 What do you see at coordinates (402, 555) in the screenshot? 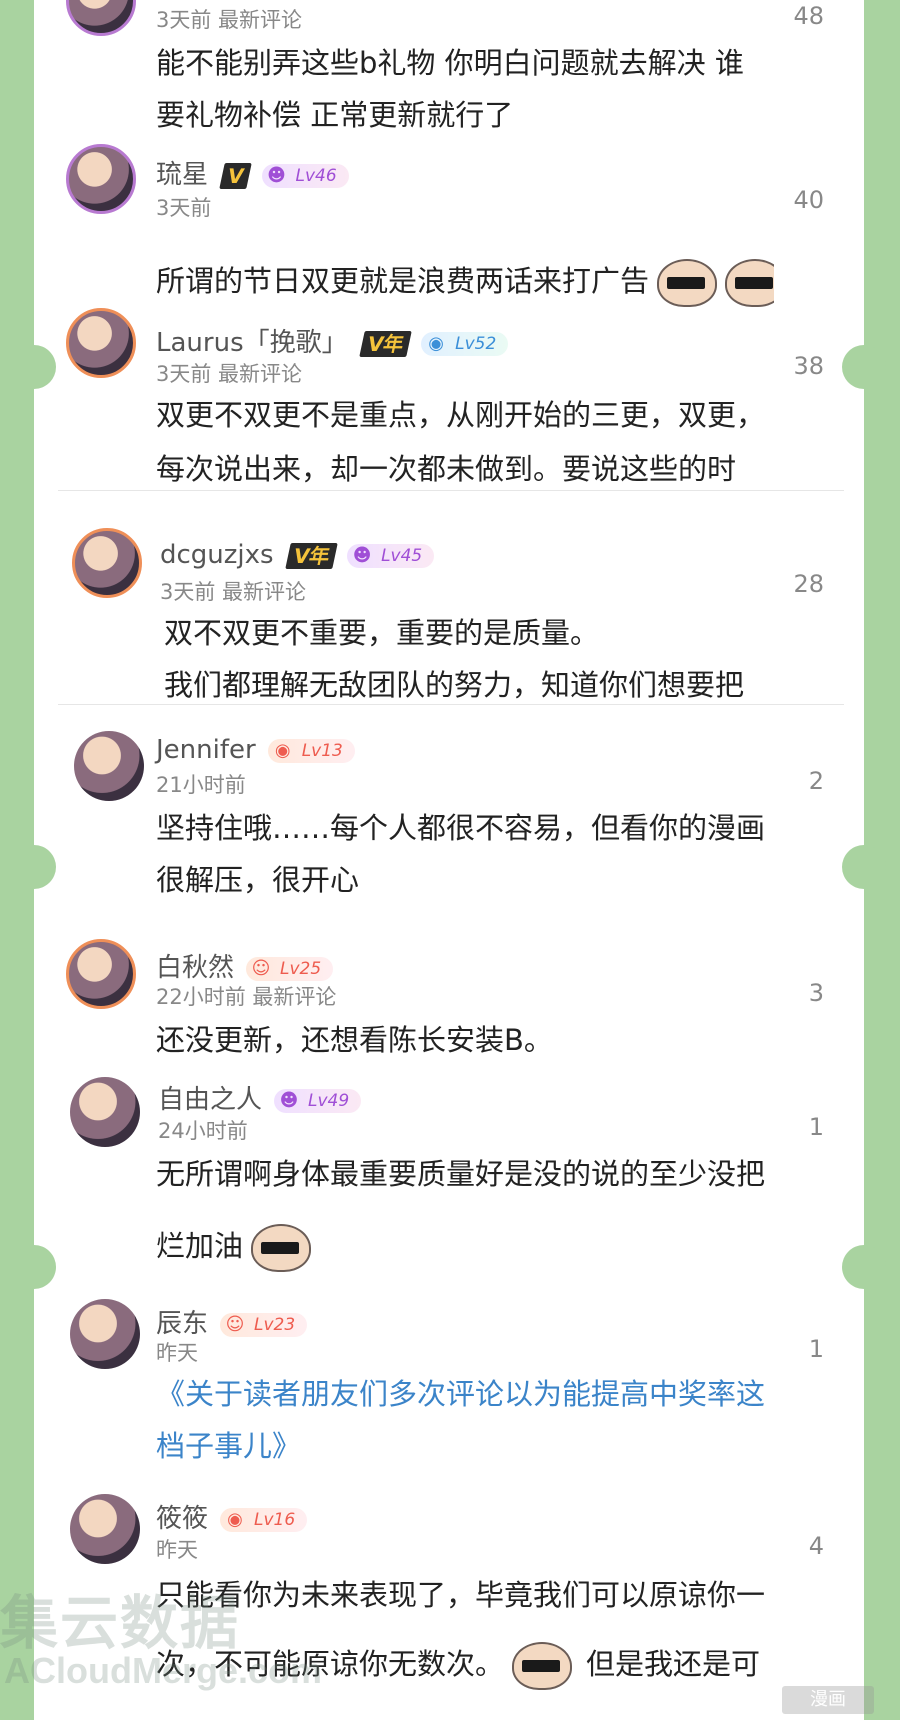
I see `level-text: Lv45` at bounding box center [402, 555].